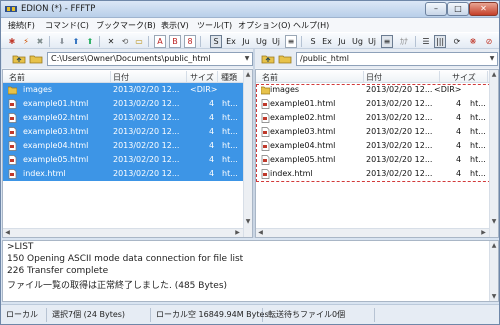 The image size is (500, 325). What do you see at coordinates (123, 232) in the screenshot?
I see `local-horizontal-scrollbar: ◀ ▶` at bounding box center [123, 232].